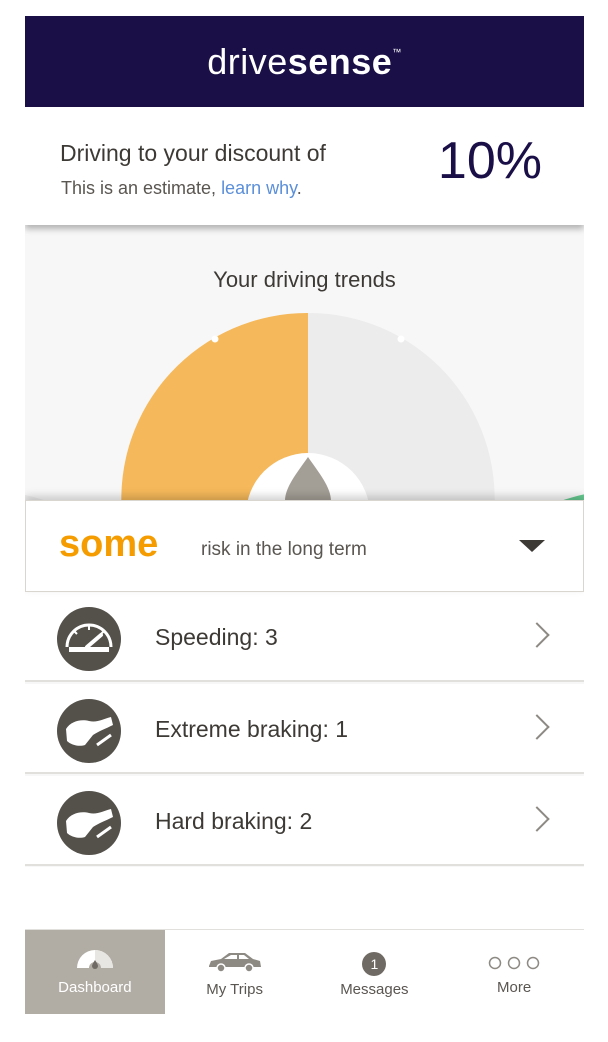  What do you see at coordinates (216, 637) in the screenshot?
I see `event-label: Speeding: 3` at bounding box center [216, 637].